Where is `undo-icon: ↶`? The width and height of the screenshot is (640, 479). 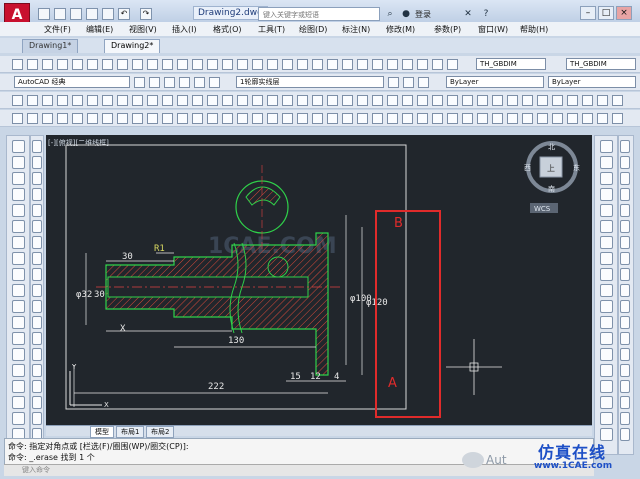 undo-icon: ↶ is located at coordinates (124, 14).